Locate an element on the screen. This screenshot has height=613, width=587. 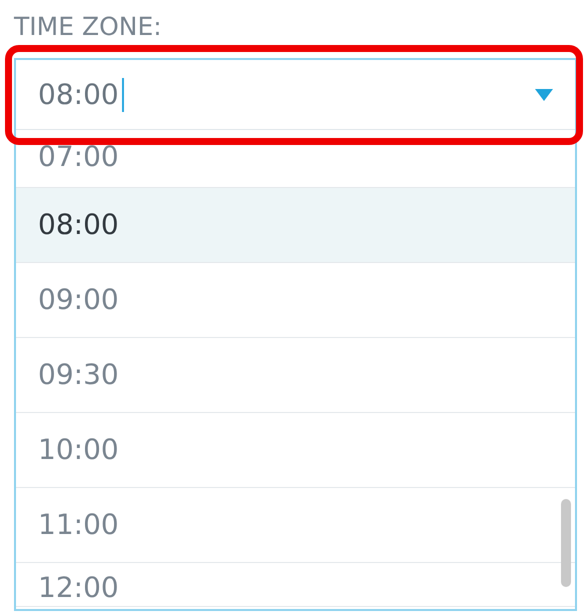
dropdown-caret-icon is located at coordinates (544, 94).